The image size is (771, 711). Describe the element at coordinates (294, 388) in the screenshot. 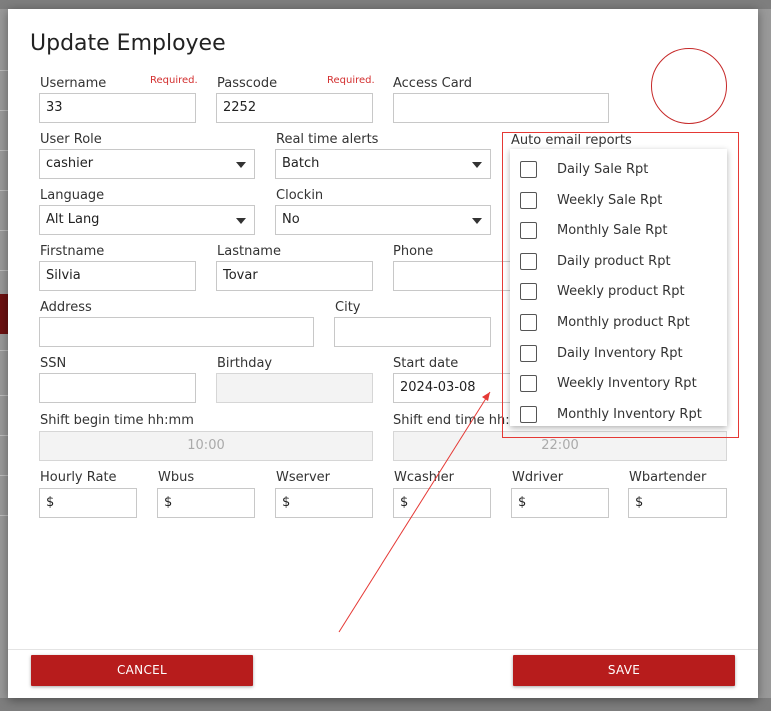

I see `birthday-input` at that location.